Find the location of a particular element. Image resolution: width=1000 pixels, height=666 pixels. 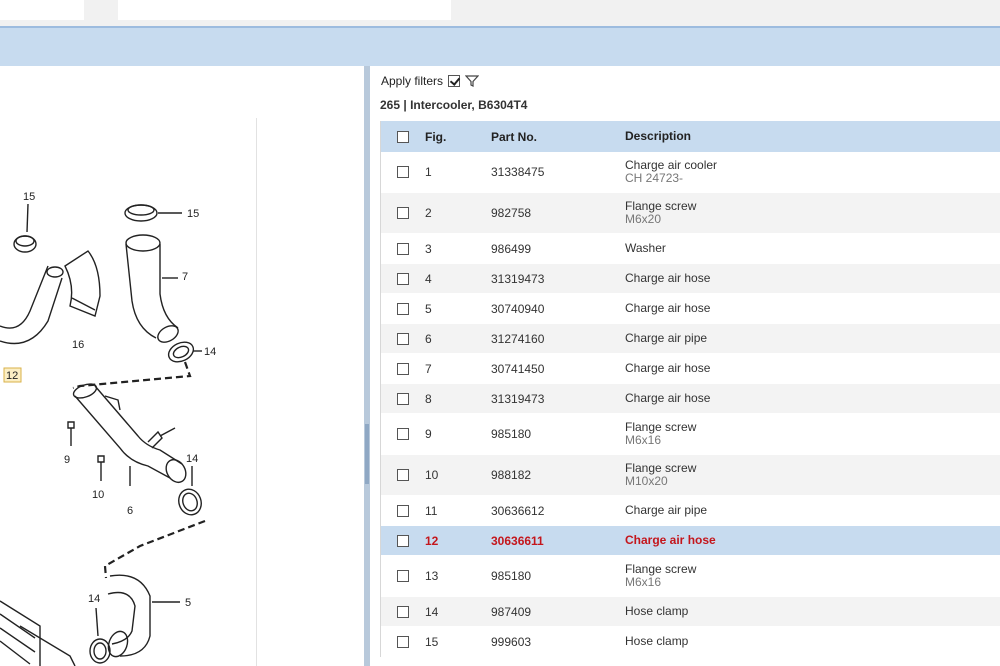

diagram-label-14a: 14 is located at coordinates (210, 352).